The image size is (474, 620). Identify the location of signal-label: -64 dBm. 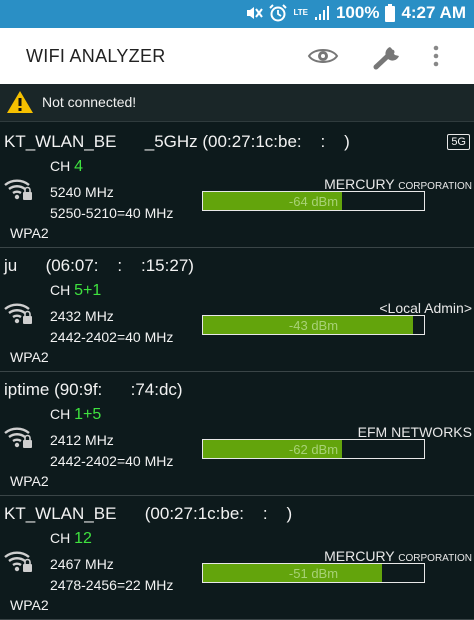
(313, 201).